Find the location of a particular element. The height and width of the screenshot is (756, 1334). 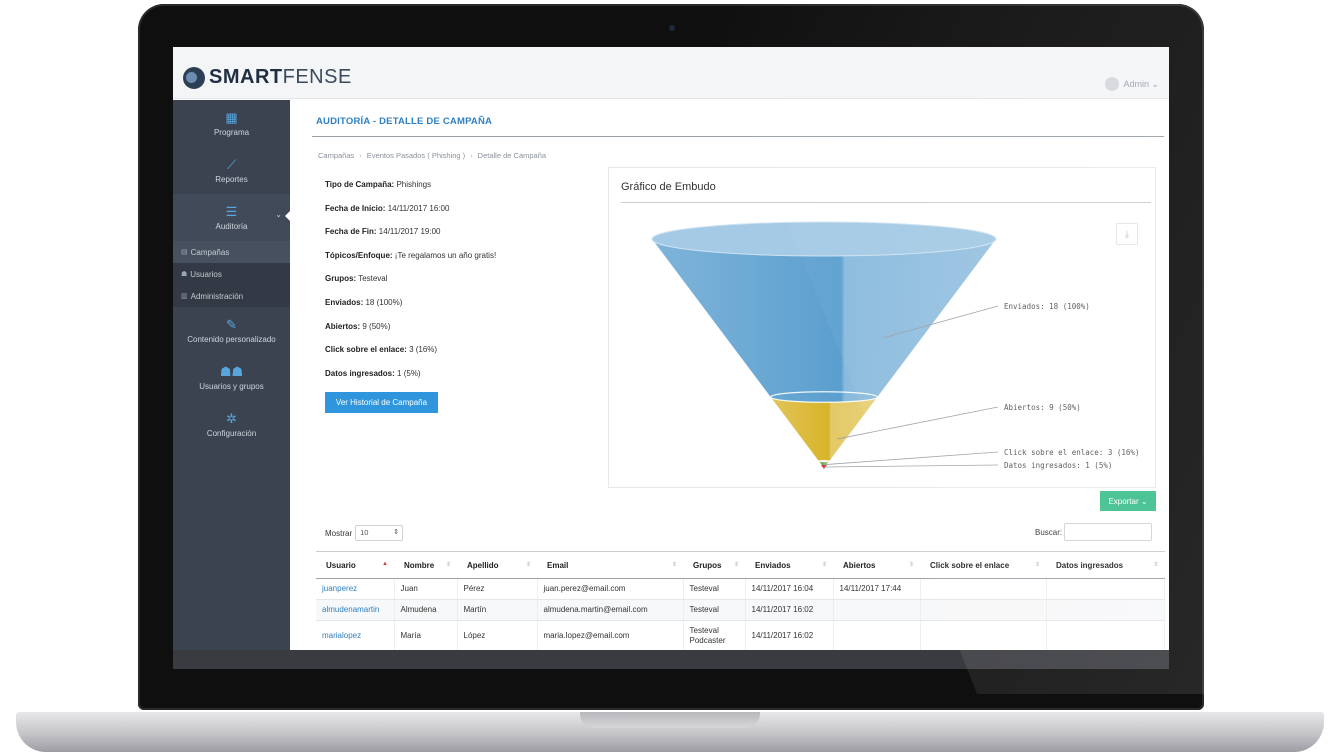

column-header-label: Enviados is located at coordinates (773, 565).